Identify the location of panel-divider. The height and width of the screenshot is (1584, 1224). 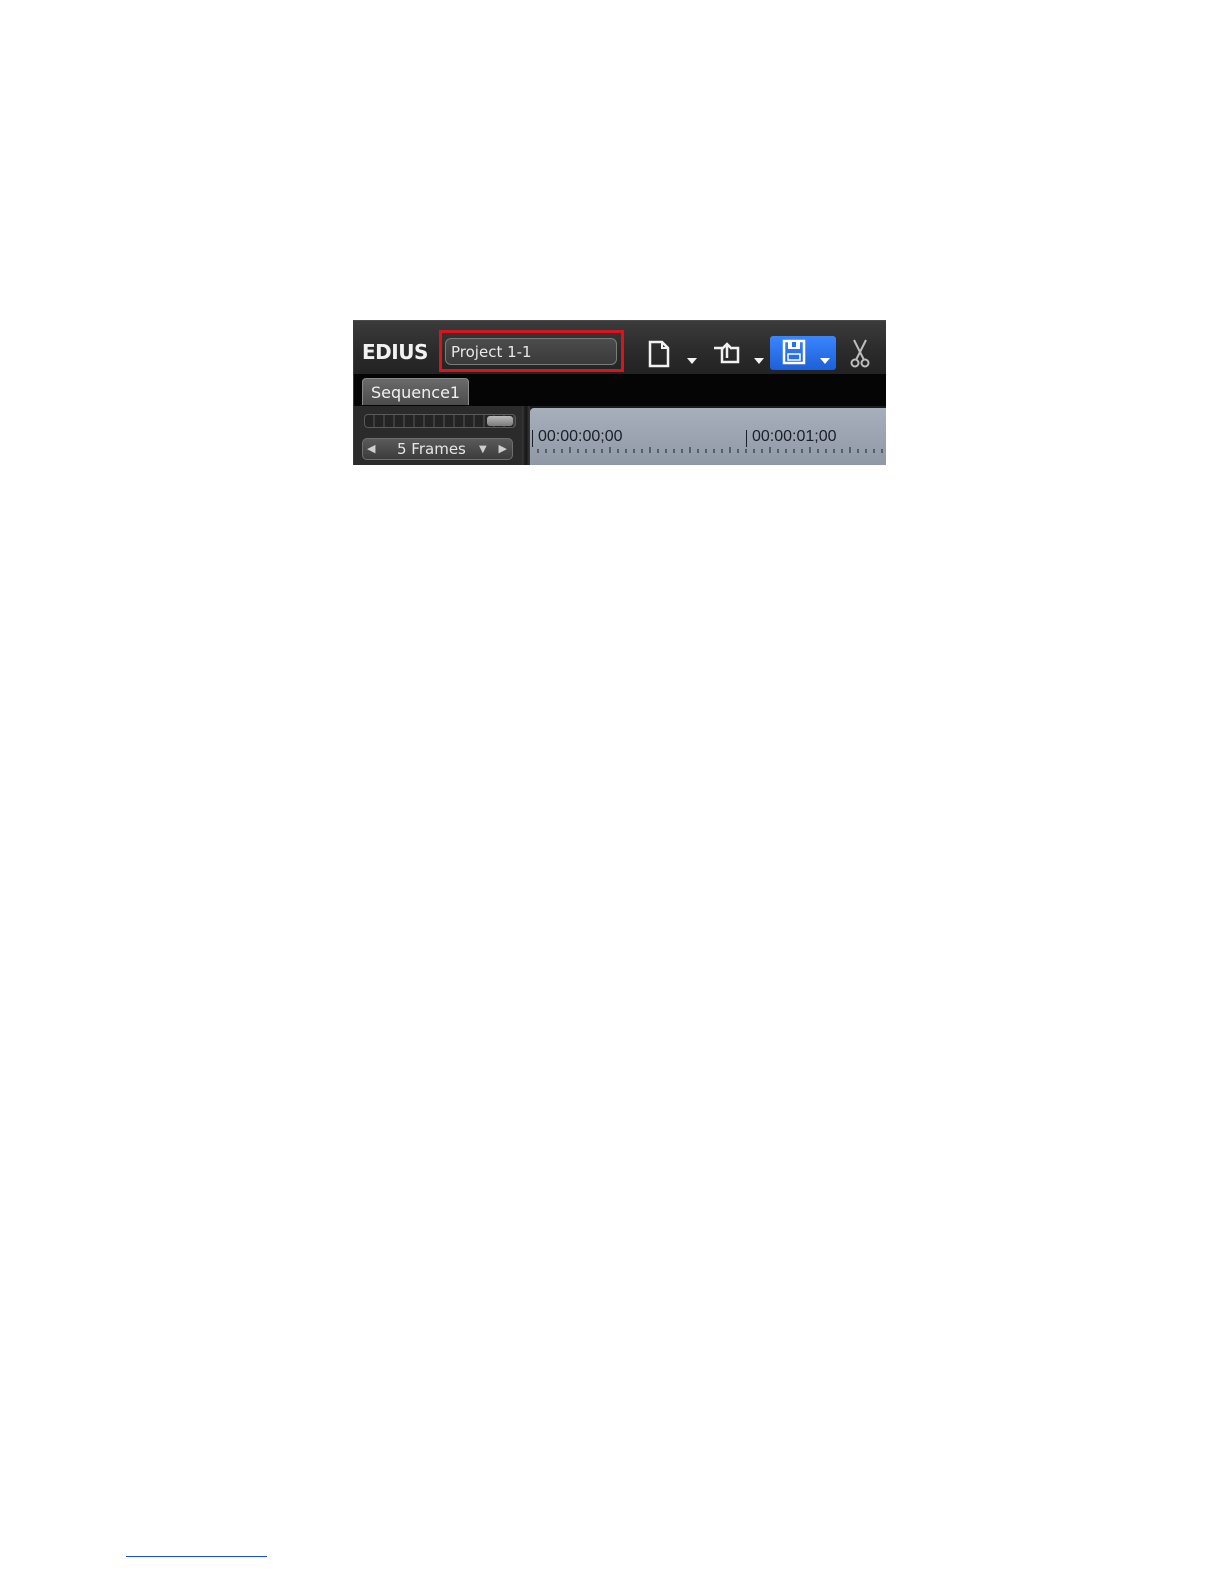
(526, 435).